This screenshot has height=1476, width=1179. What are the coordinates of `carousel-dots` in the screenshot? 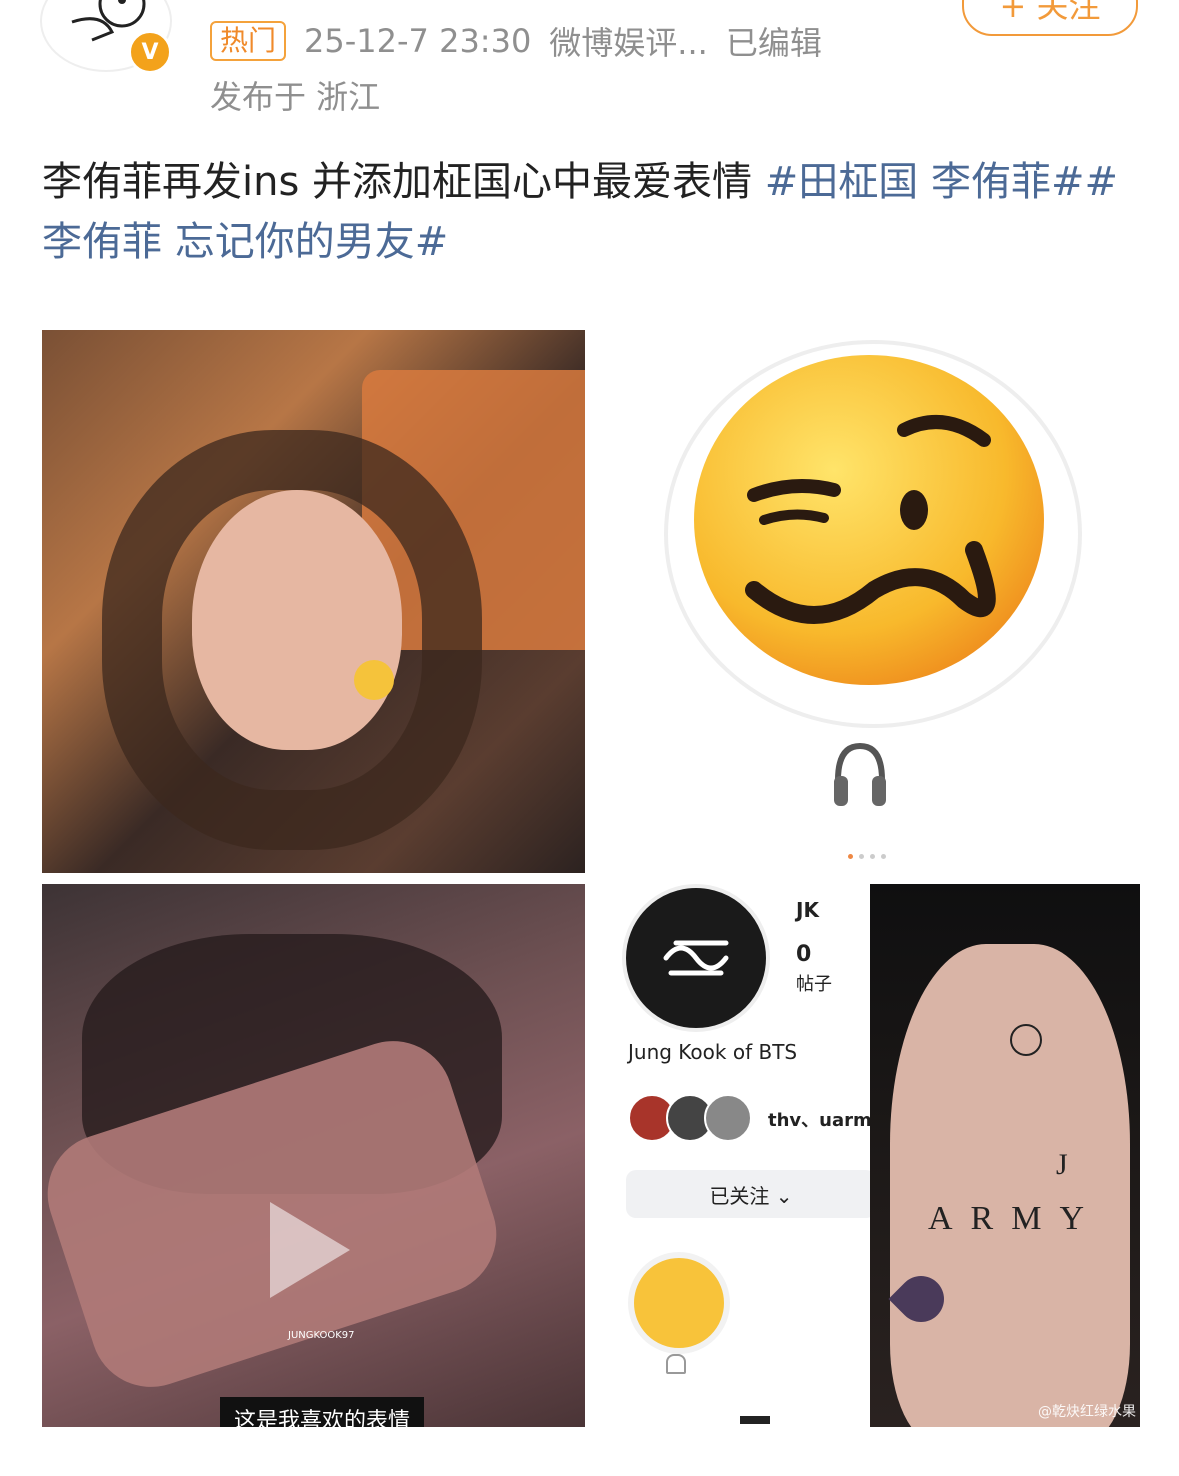 It's located at (867, 856).